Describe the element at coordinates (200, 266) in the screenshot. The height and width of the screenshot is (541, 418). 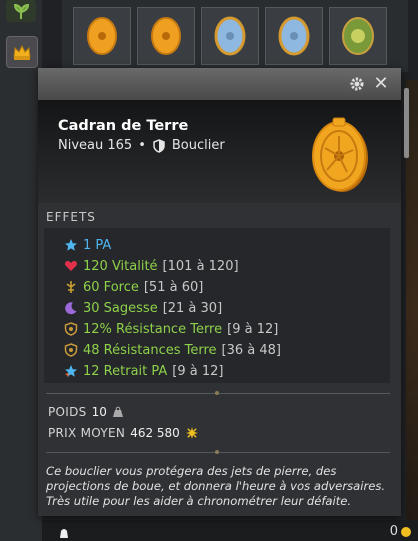
I see `effect-range: [101 à 120]` at that location.